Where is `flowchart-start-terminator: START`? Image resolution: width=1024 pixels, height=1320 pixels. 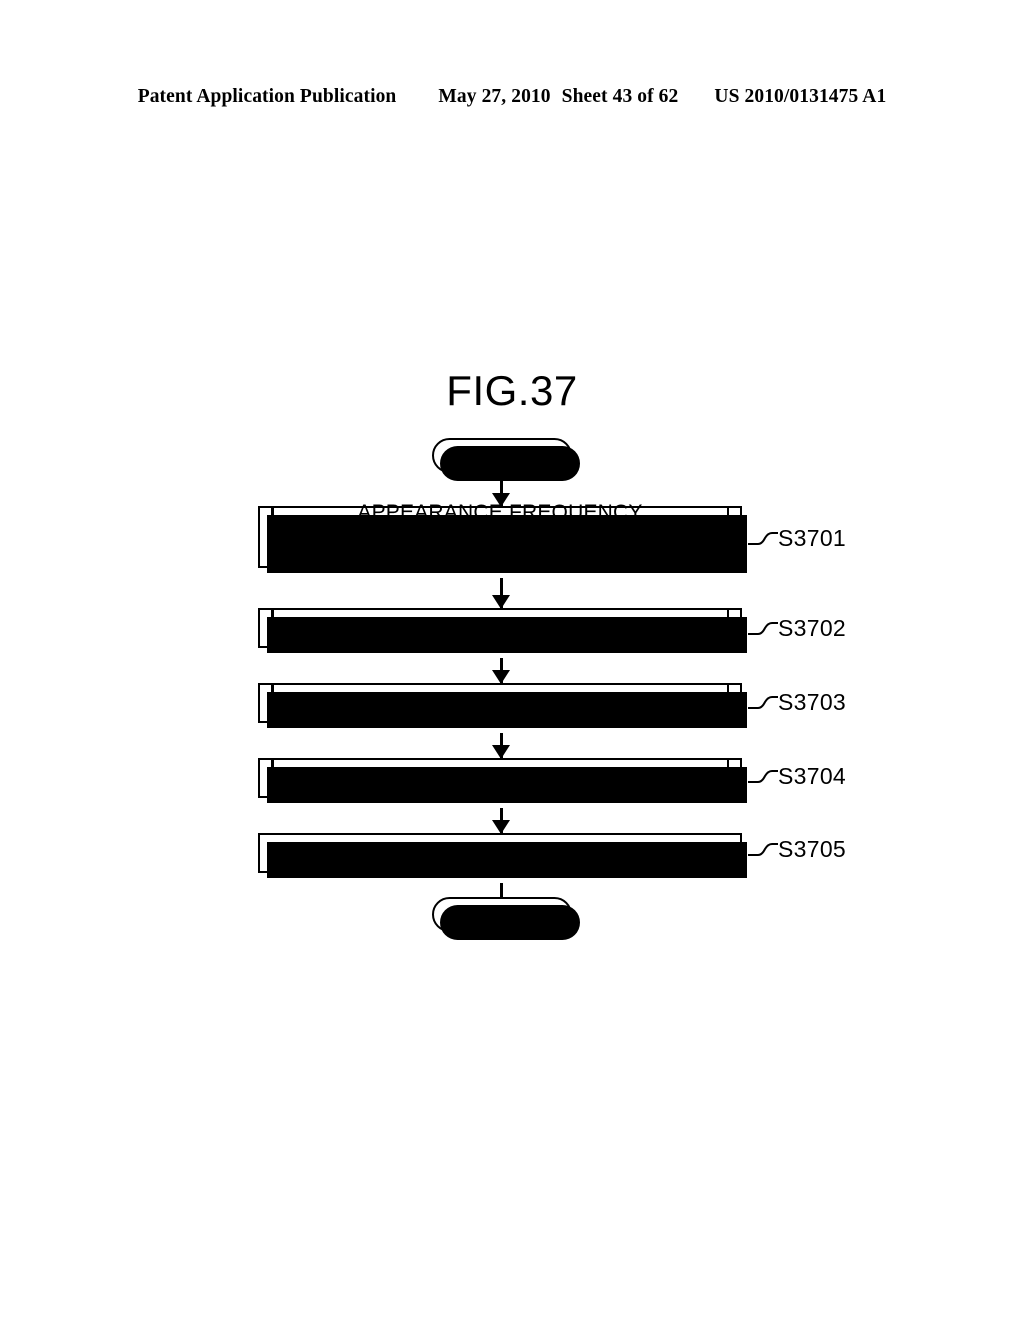
flowchart-start-terminator: START is located at coordinates (506, 459).